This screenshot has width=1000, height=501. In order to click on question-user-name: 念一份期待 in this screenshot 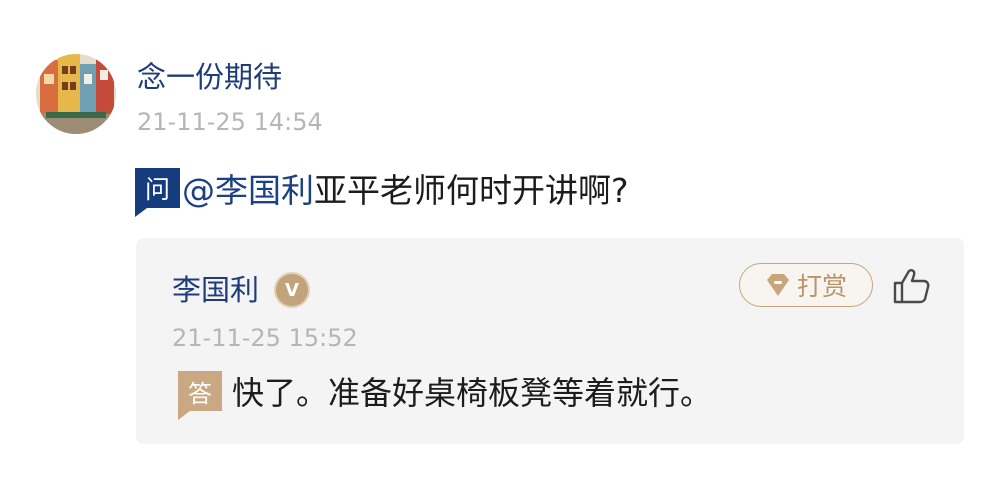, I will do `click(209, 77)`.